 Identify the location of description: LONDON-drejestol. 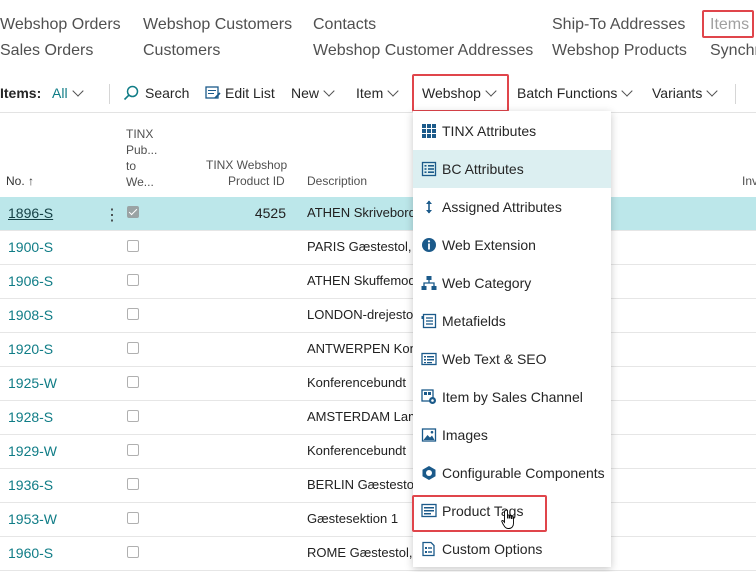
(362, 314).